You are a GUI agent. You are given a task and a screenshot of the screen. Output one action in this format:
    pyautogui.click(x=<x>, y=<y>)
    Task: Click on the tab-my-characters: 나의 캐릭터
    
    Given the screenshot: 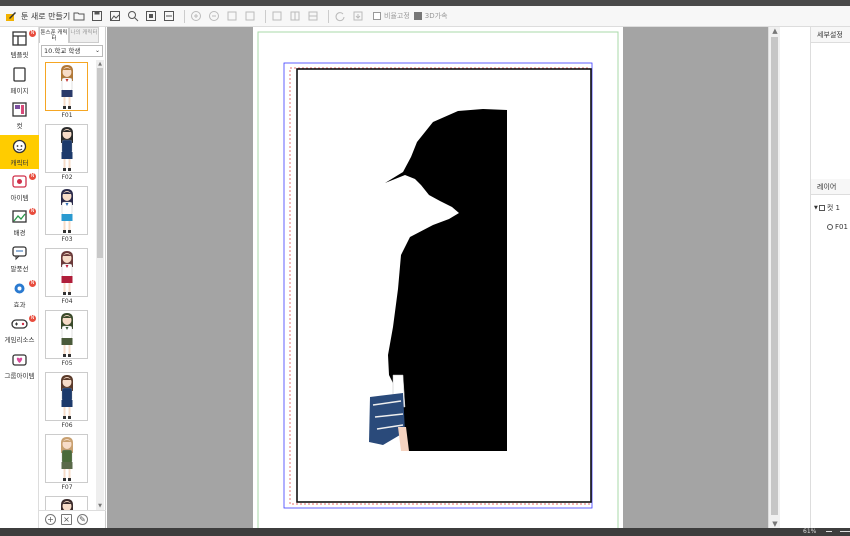 What is the action you would take?
    pyautogui.click(x=84, y=35)
    